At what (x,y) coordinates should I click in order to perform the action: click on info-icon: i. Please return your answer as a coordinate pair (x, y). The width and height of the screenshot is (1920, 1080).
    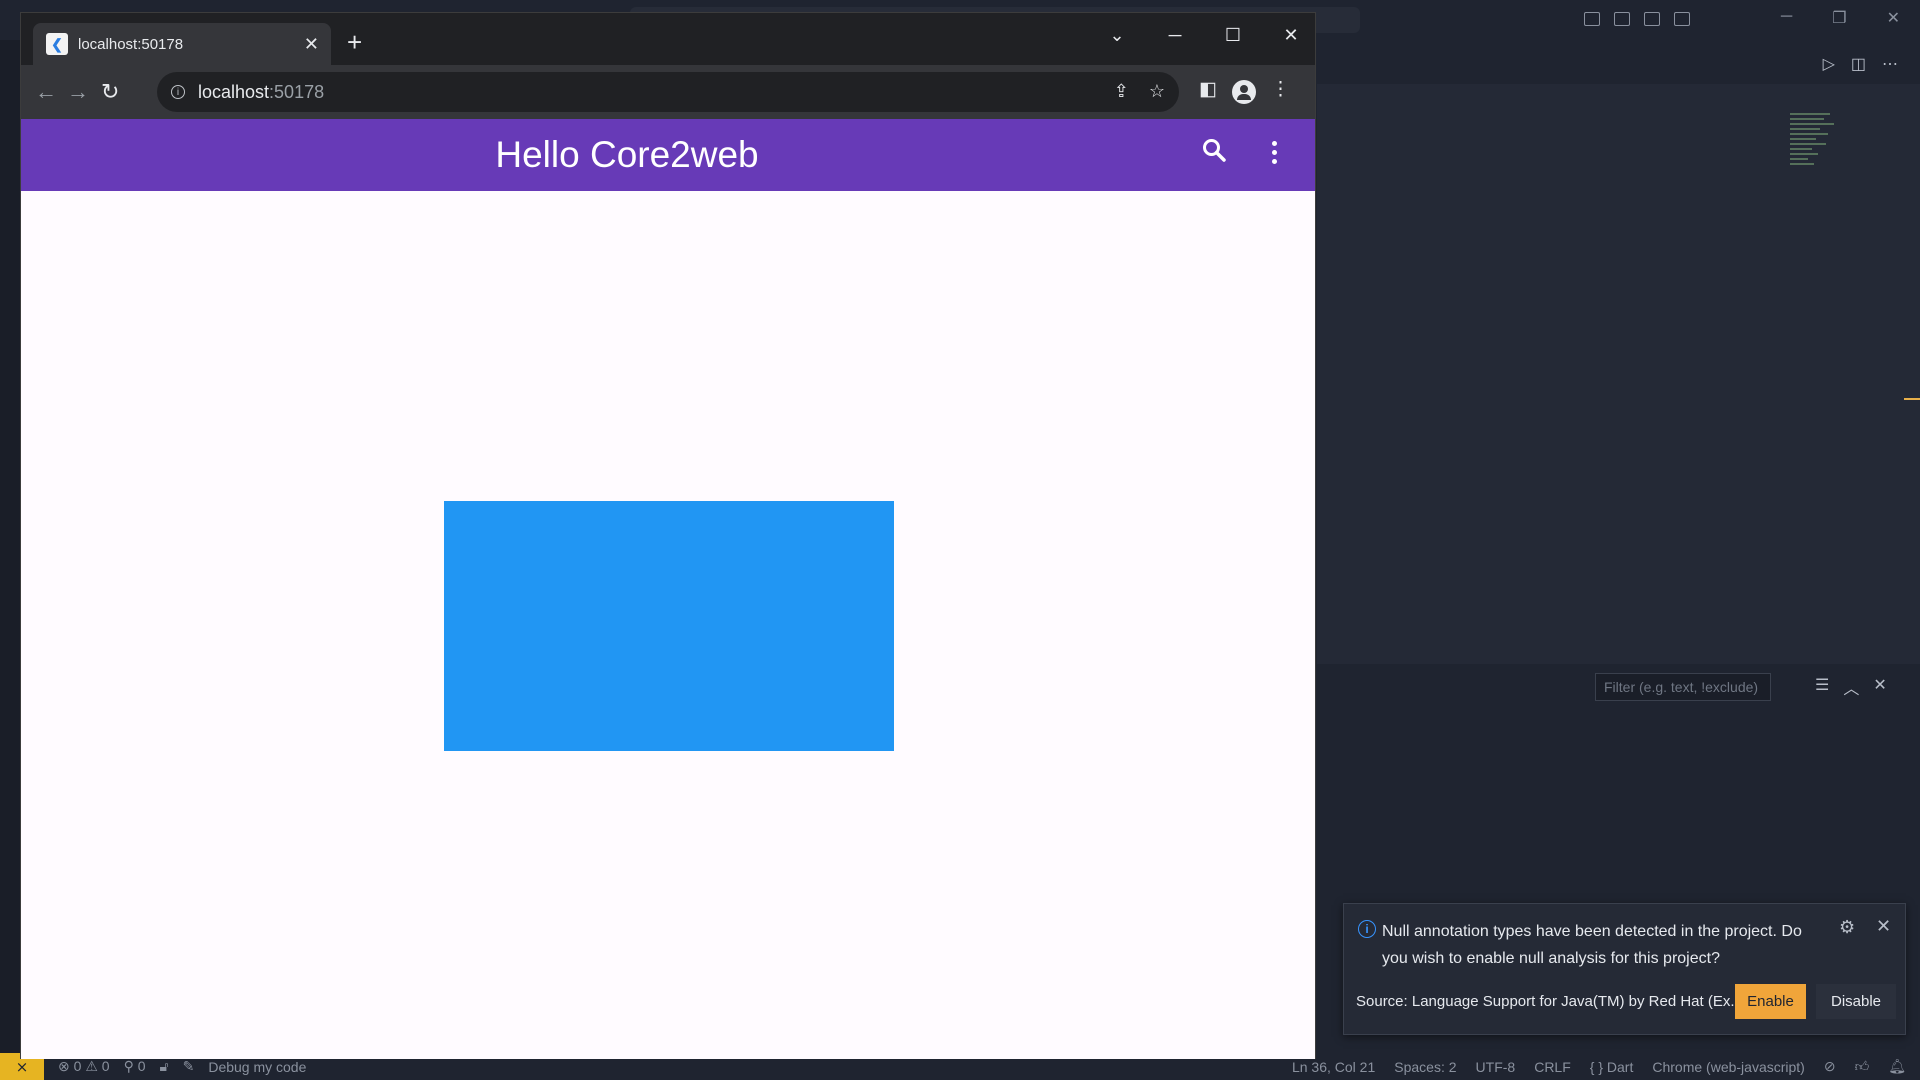
    Looking at the image, I should click on (1367, 929).